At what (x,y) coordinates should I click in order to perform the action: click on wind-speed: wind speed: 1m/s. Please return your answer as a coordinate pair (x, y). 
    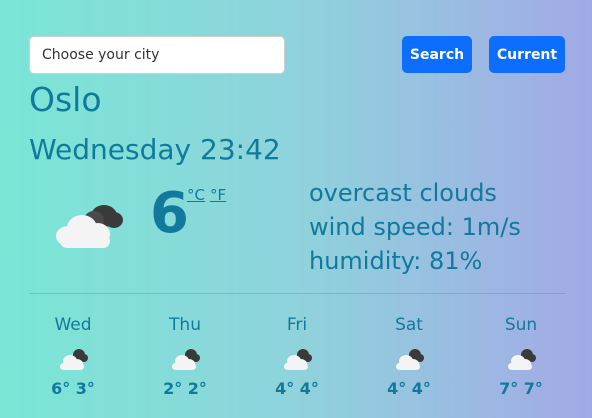
    Looking at the image, I should click on (415, 227).